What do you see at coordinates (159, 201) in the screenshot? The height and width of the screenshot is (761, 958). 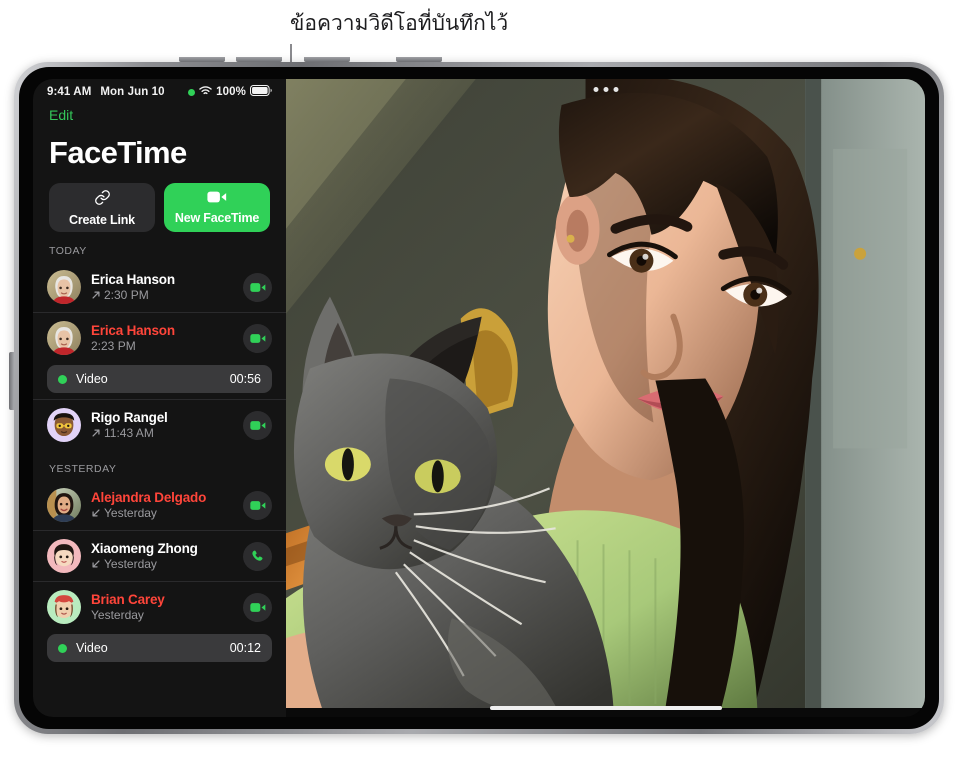 I see `action-buttons-row: Create Link New FaceTime` at bounding box center [159, 201].